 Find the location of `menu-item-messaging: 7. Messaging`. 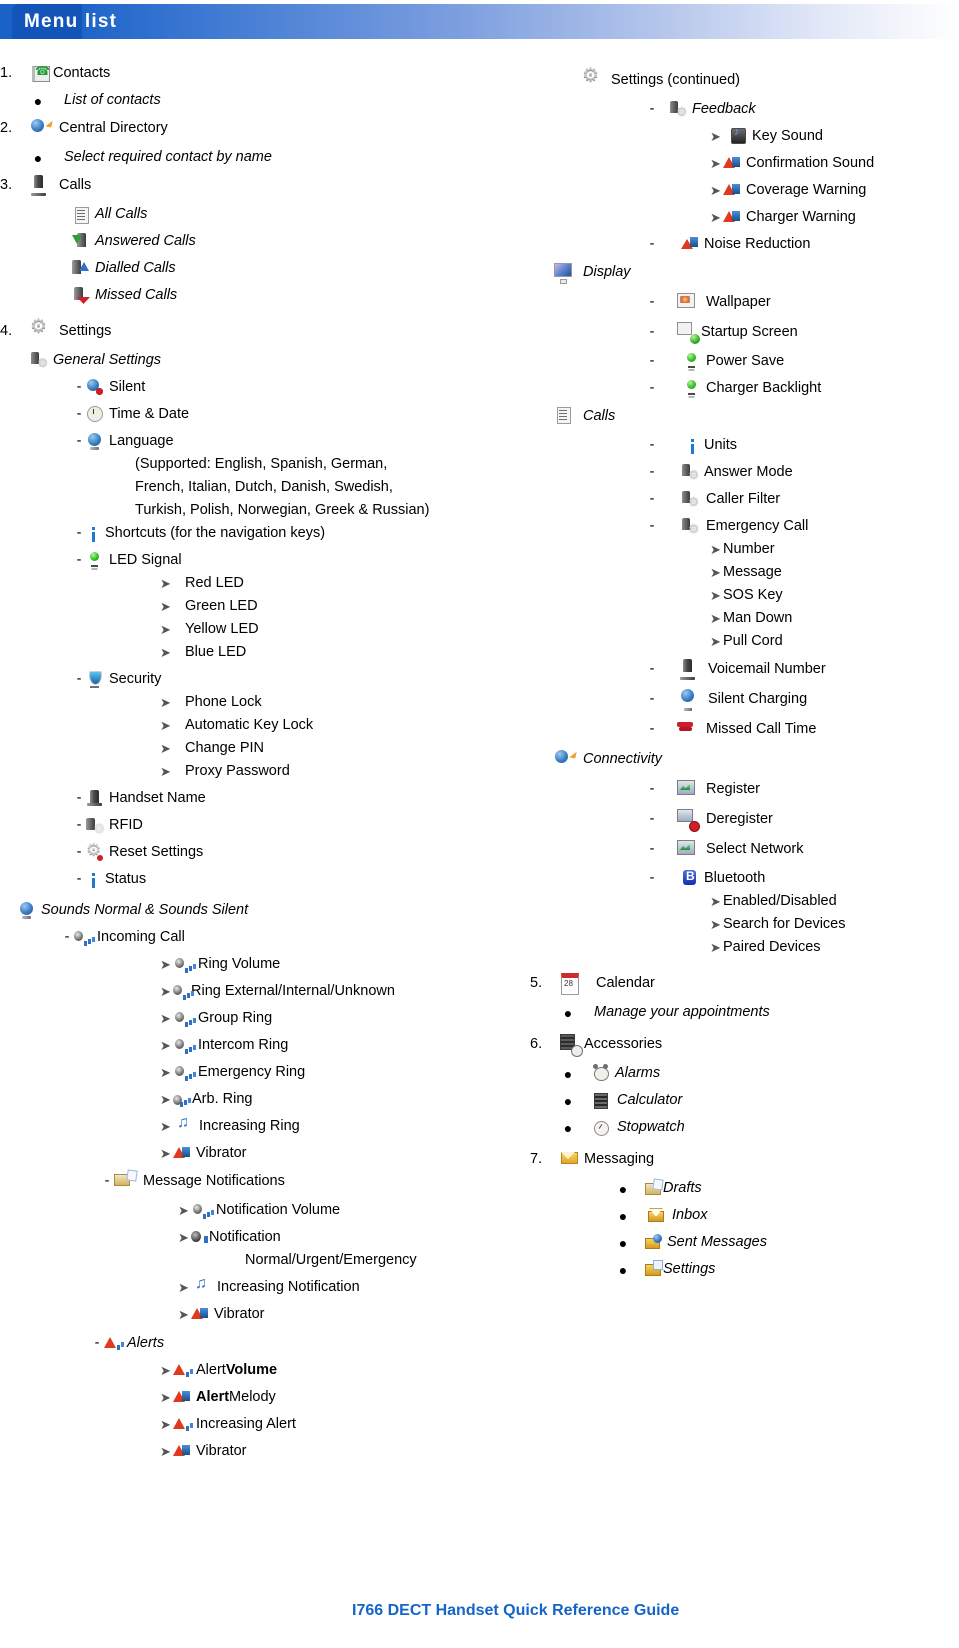

menu-item-messaging: 7. Messaging is located at coordinates (739, 1160).